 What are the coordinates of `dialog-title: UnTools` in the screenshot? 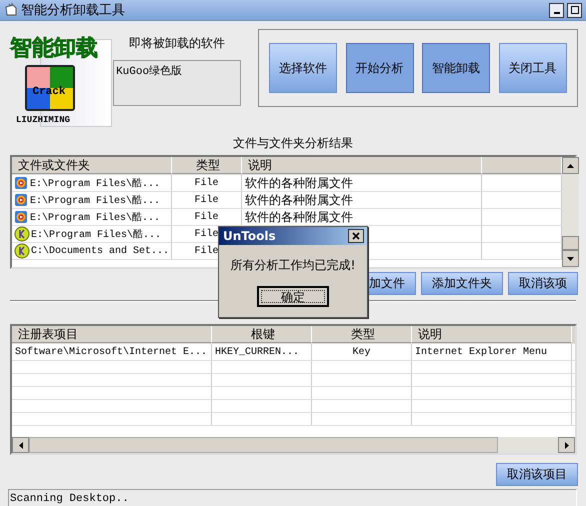 It's located at (249, 236).